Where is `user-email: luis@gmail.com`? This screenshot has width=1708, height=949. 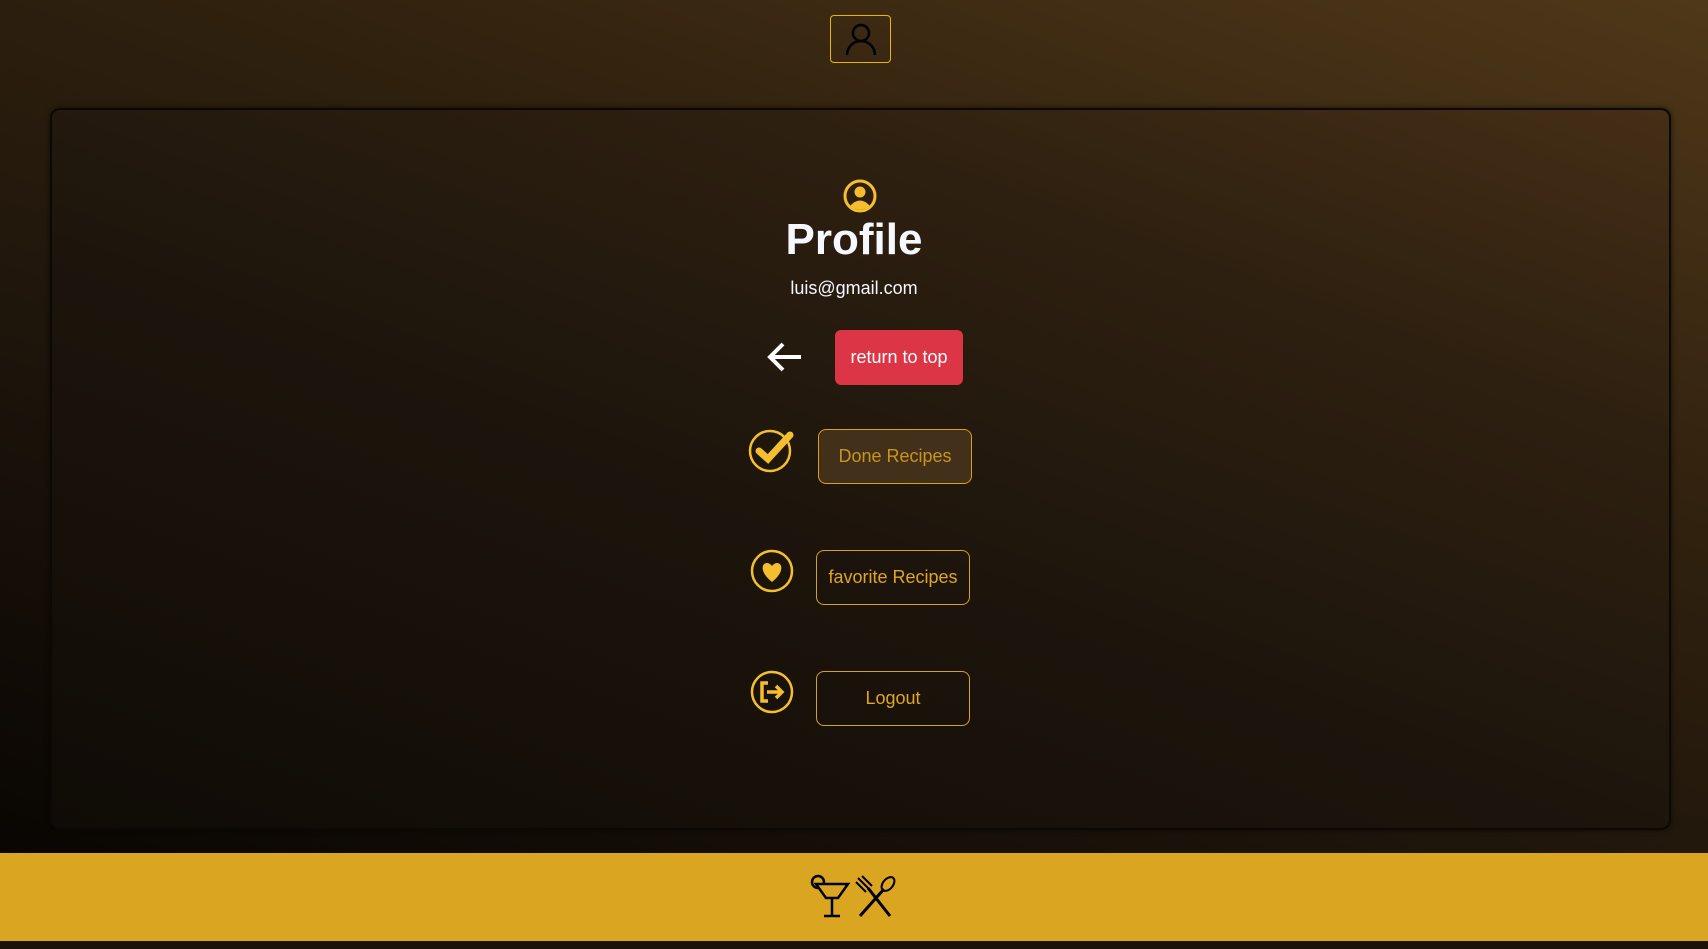 user-email: luis@gmail.com is located at coordinates (854, 288).